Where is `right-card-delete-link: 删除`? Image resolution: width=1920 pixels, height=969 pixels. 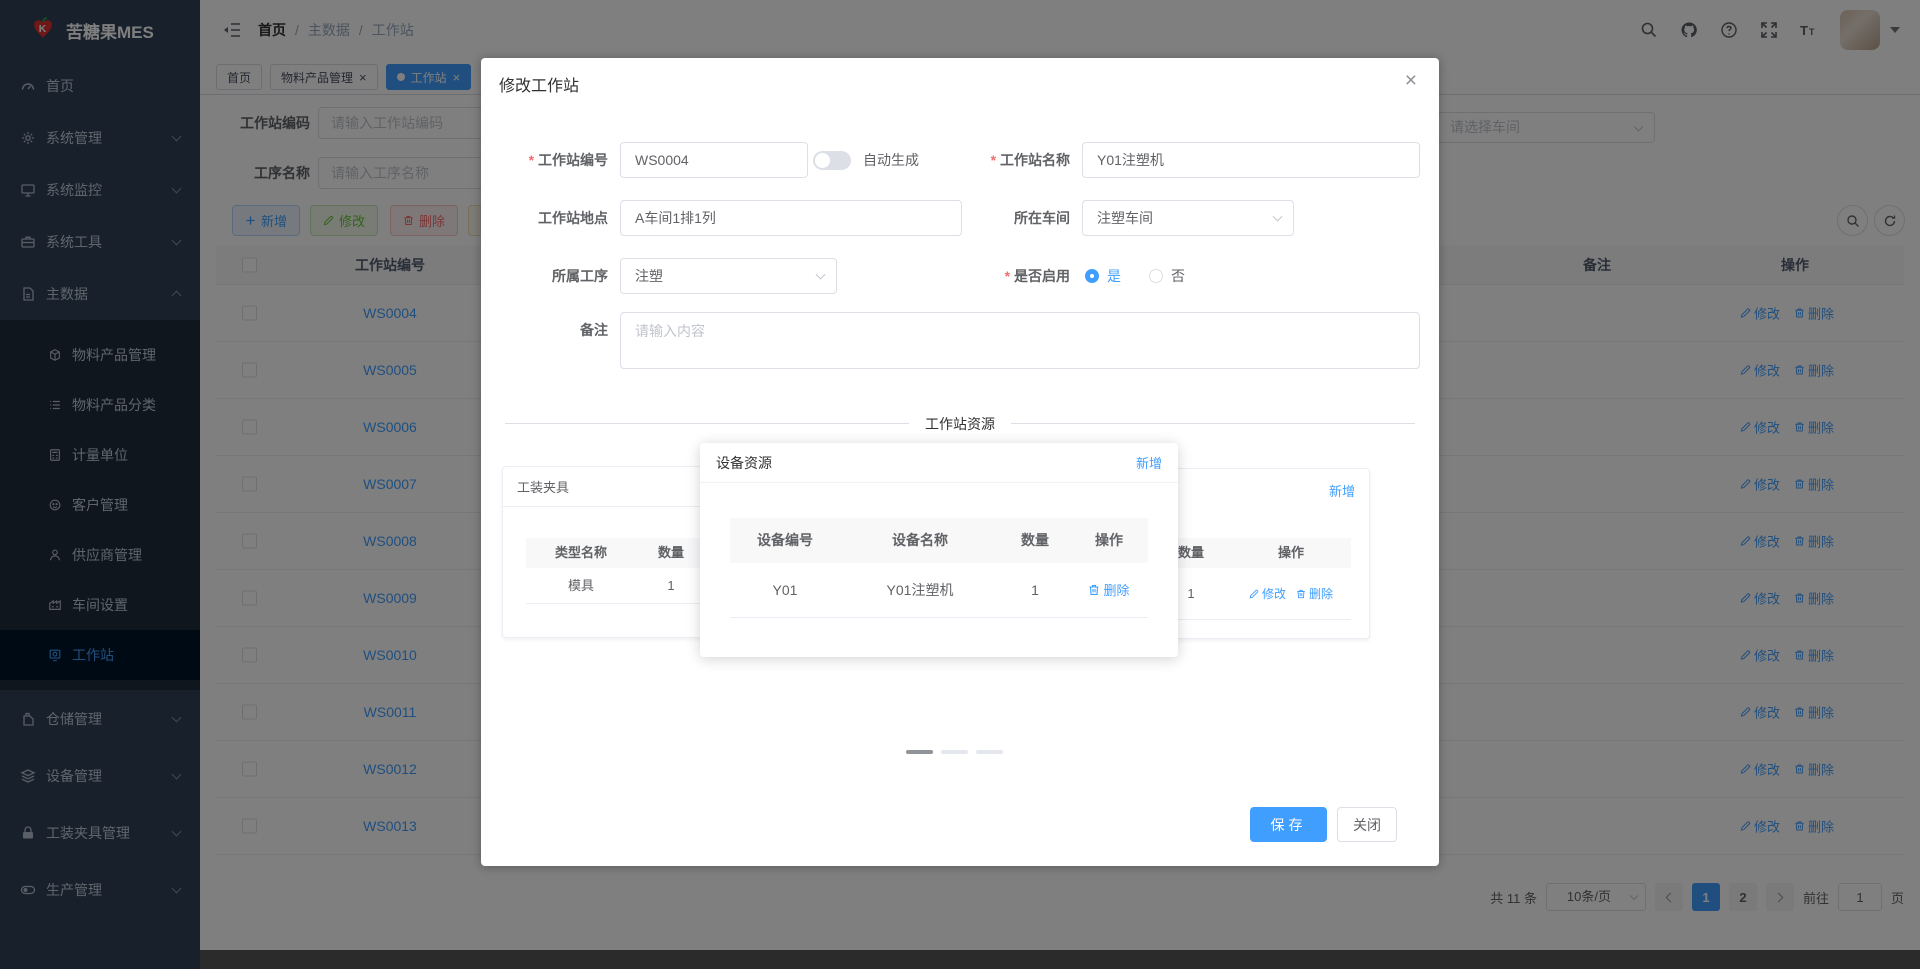 right-card-delete-link: 删除 is located at coordinates (1314, 594).